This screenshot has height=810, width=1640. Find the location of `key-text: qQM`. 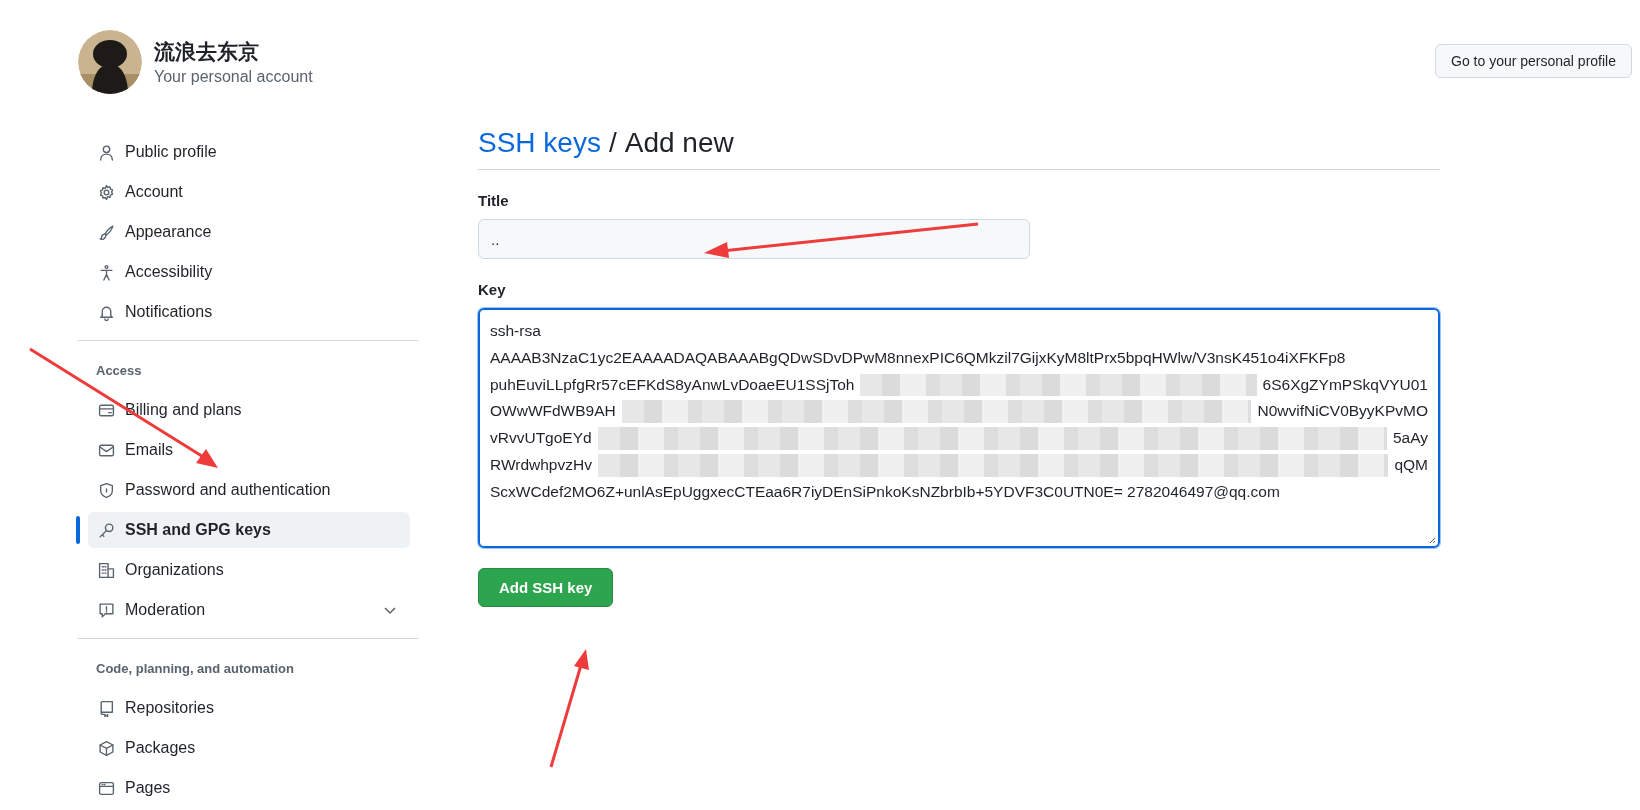

key-text: qQM is located at coordinates (1411, 465).